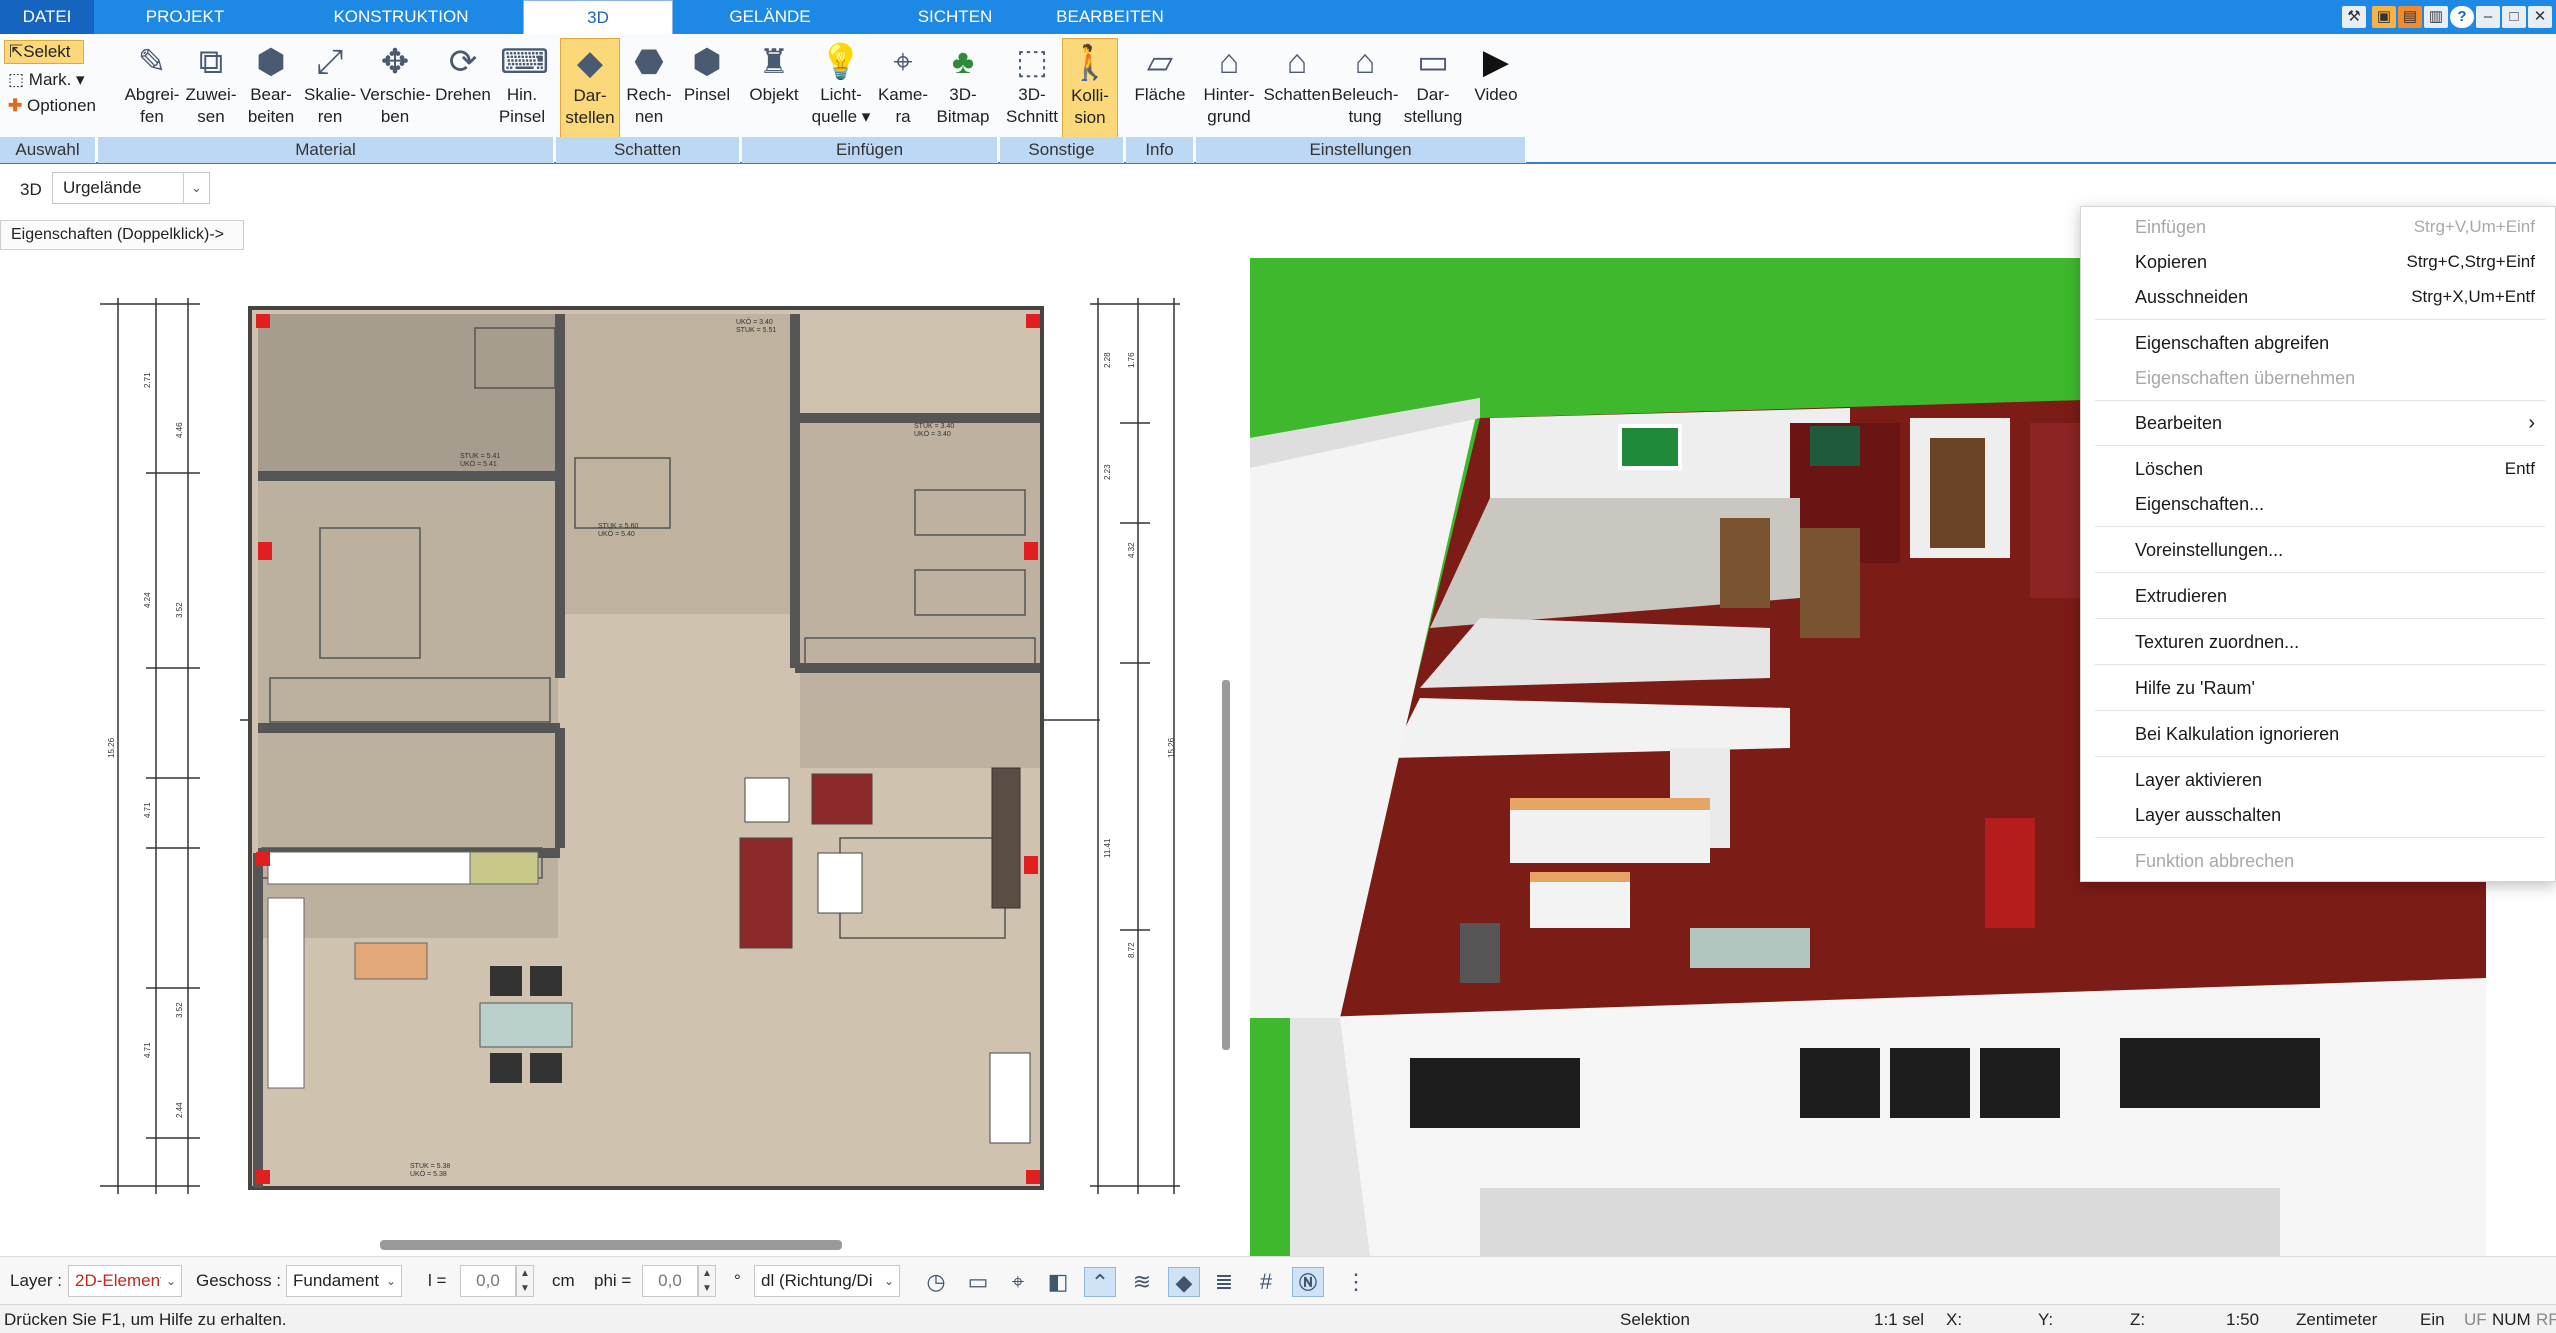 The height and width of the screenshot is (1333, 2556). I want to click on view-3d-button: 3D, so click(31, 190).